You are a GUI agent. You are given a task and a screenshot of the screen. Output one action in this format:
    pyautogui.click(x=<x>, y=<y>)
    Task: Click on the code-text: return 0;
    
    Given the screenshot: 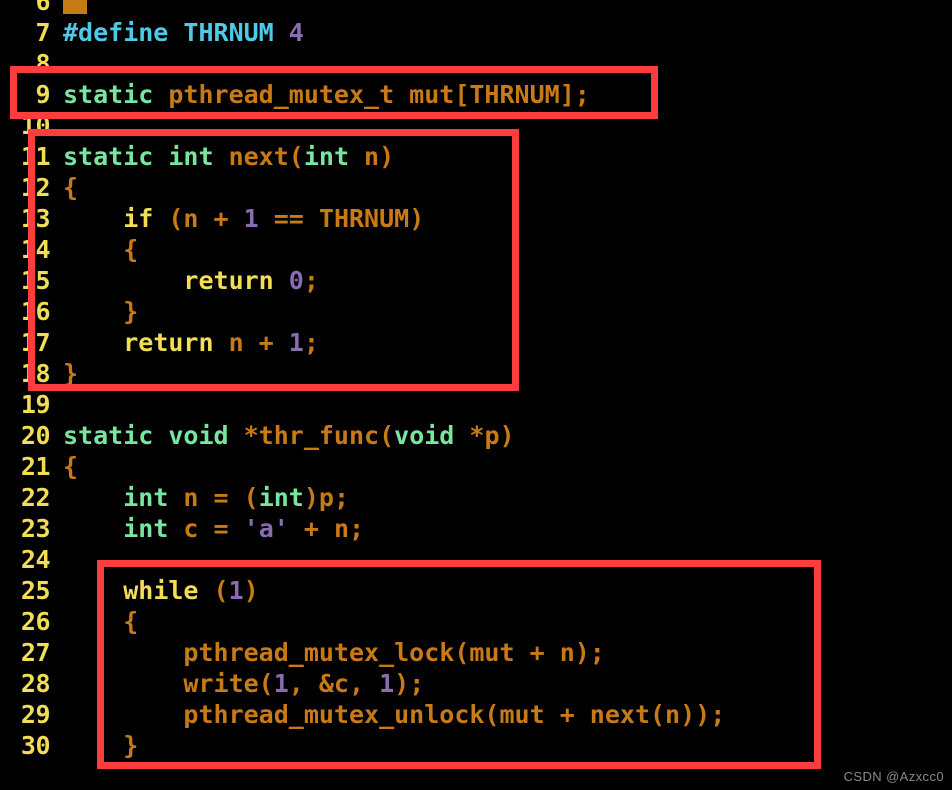 What is the action you would take?
    pyautogui.click(x=191, y=280)
    